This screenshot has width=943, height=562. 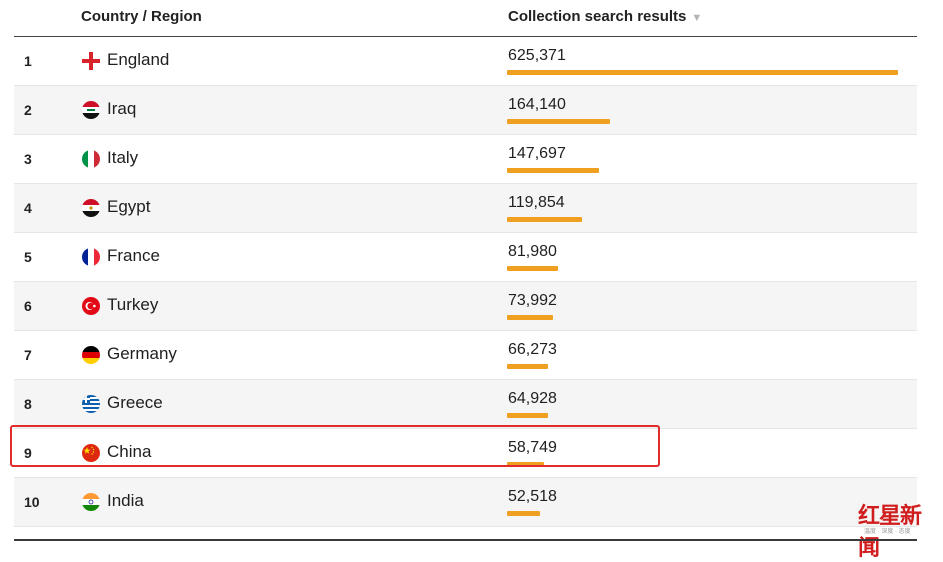 What do you see at coordinates (887, 532) in the screenshot?
I see `watermark-slogan: 温度 · 深度 · 态度` at bounding box center [887, 532].